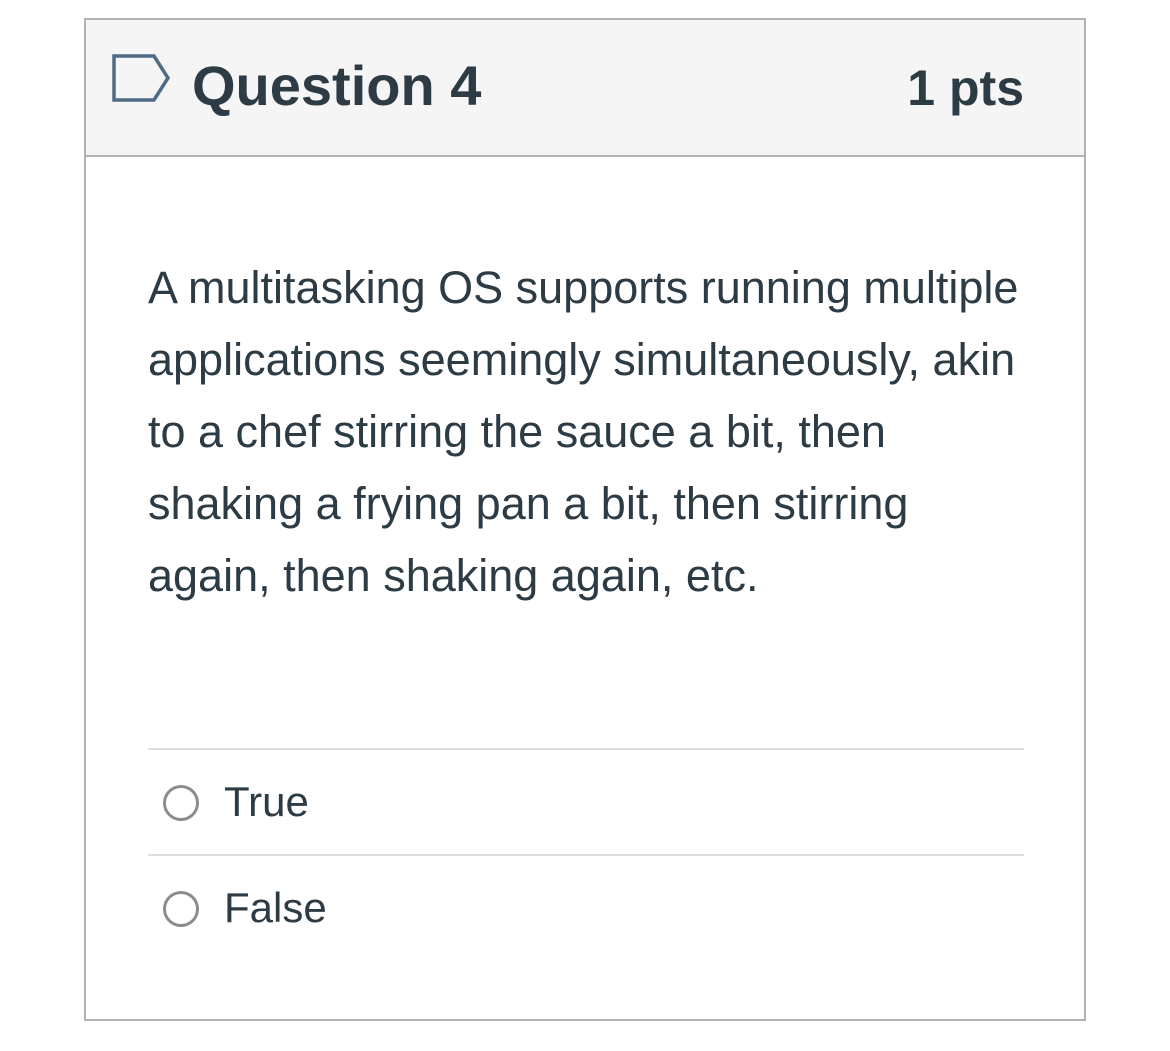 The height and width of the screenshot is (1051, 1170). What do you see at coordinates (586, 801) in the screenshot?
I see `answer-option-true: True` at bounding box center [586, 801].